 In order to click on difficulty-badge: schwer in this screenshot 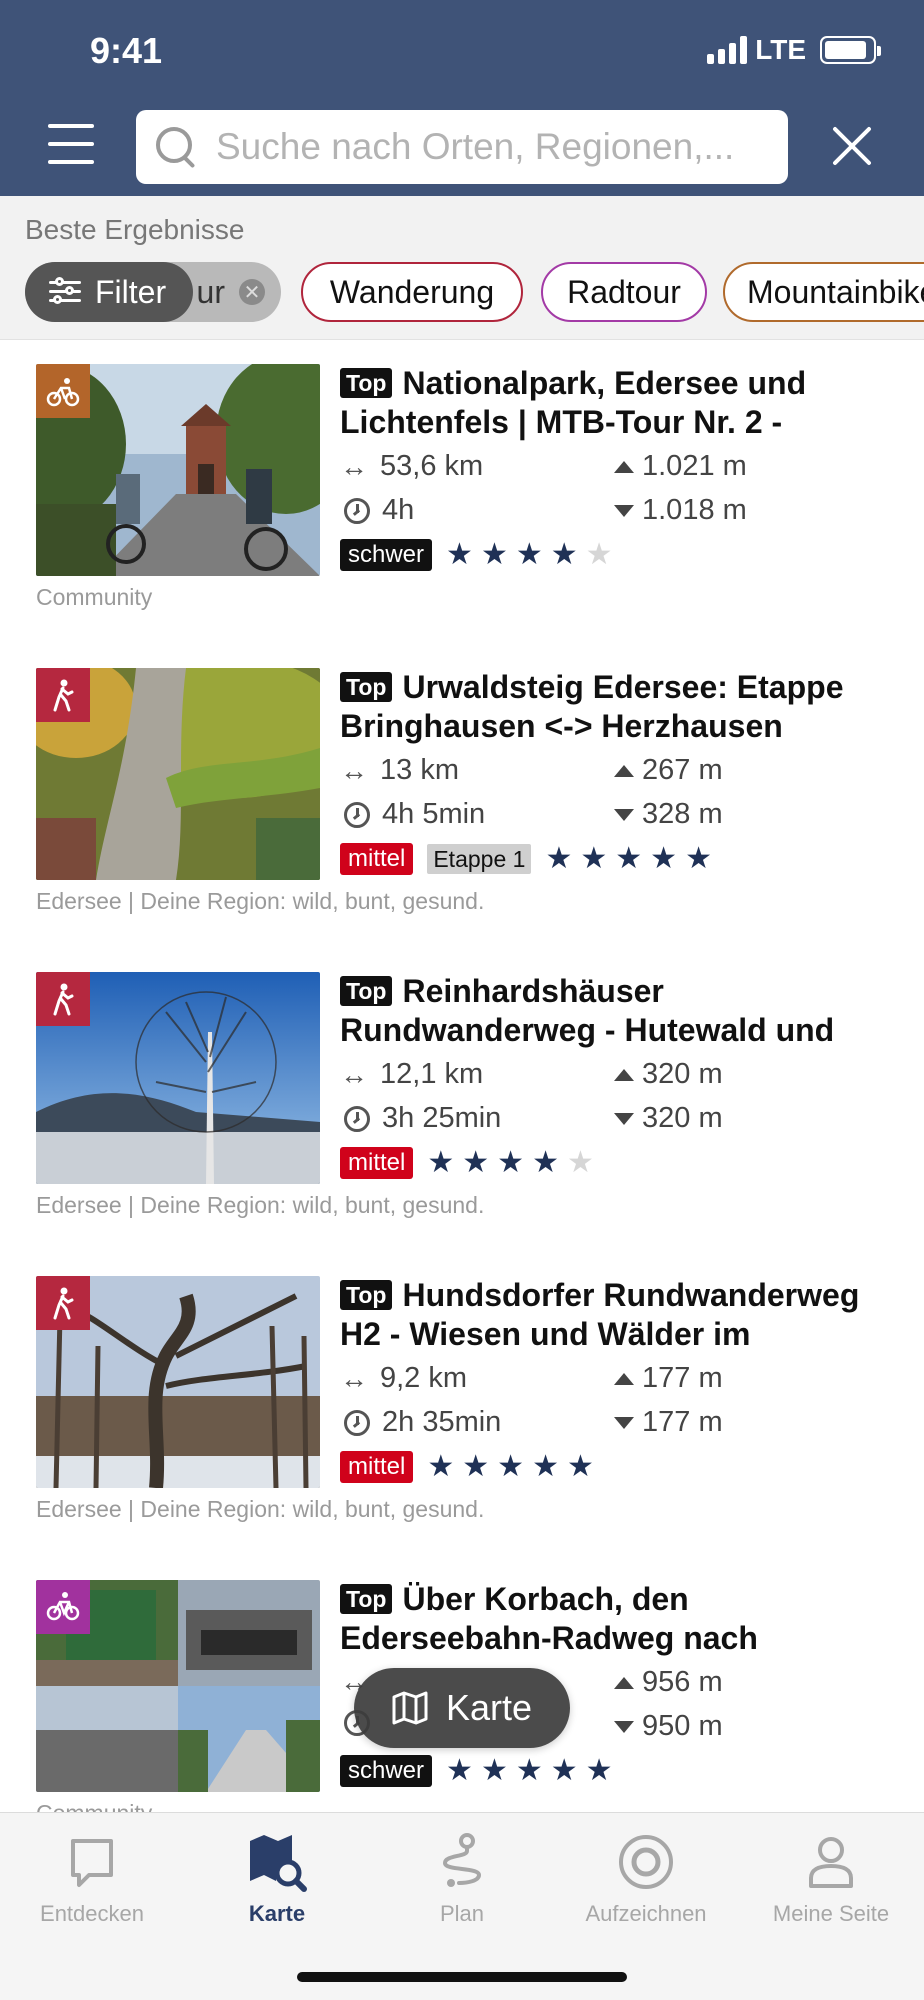, I will do `click(386, 555)`.